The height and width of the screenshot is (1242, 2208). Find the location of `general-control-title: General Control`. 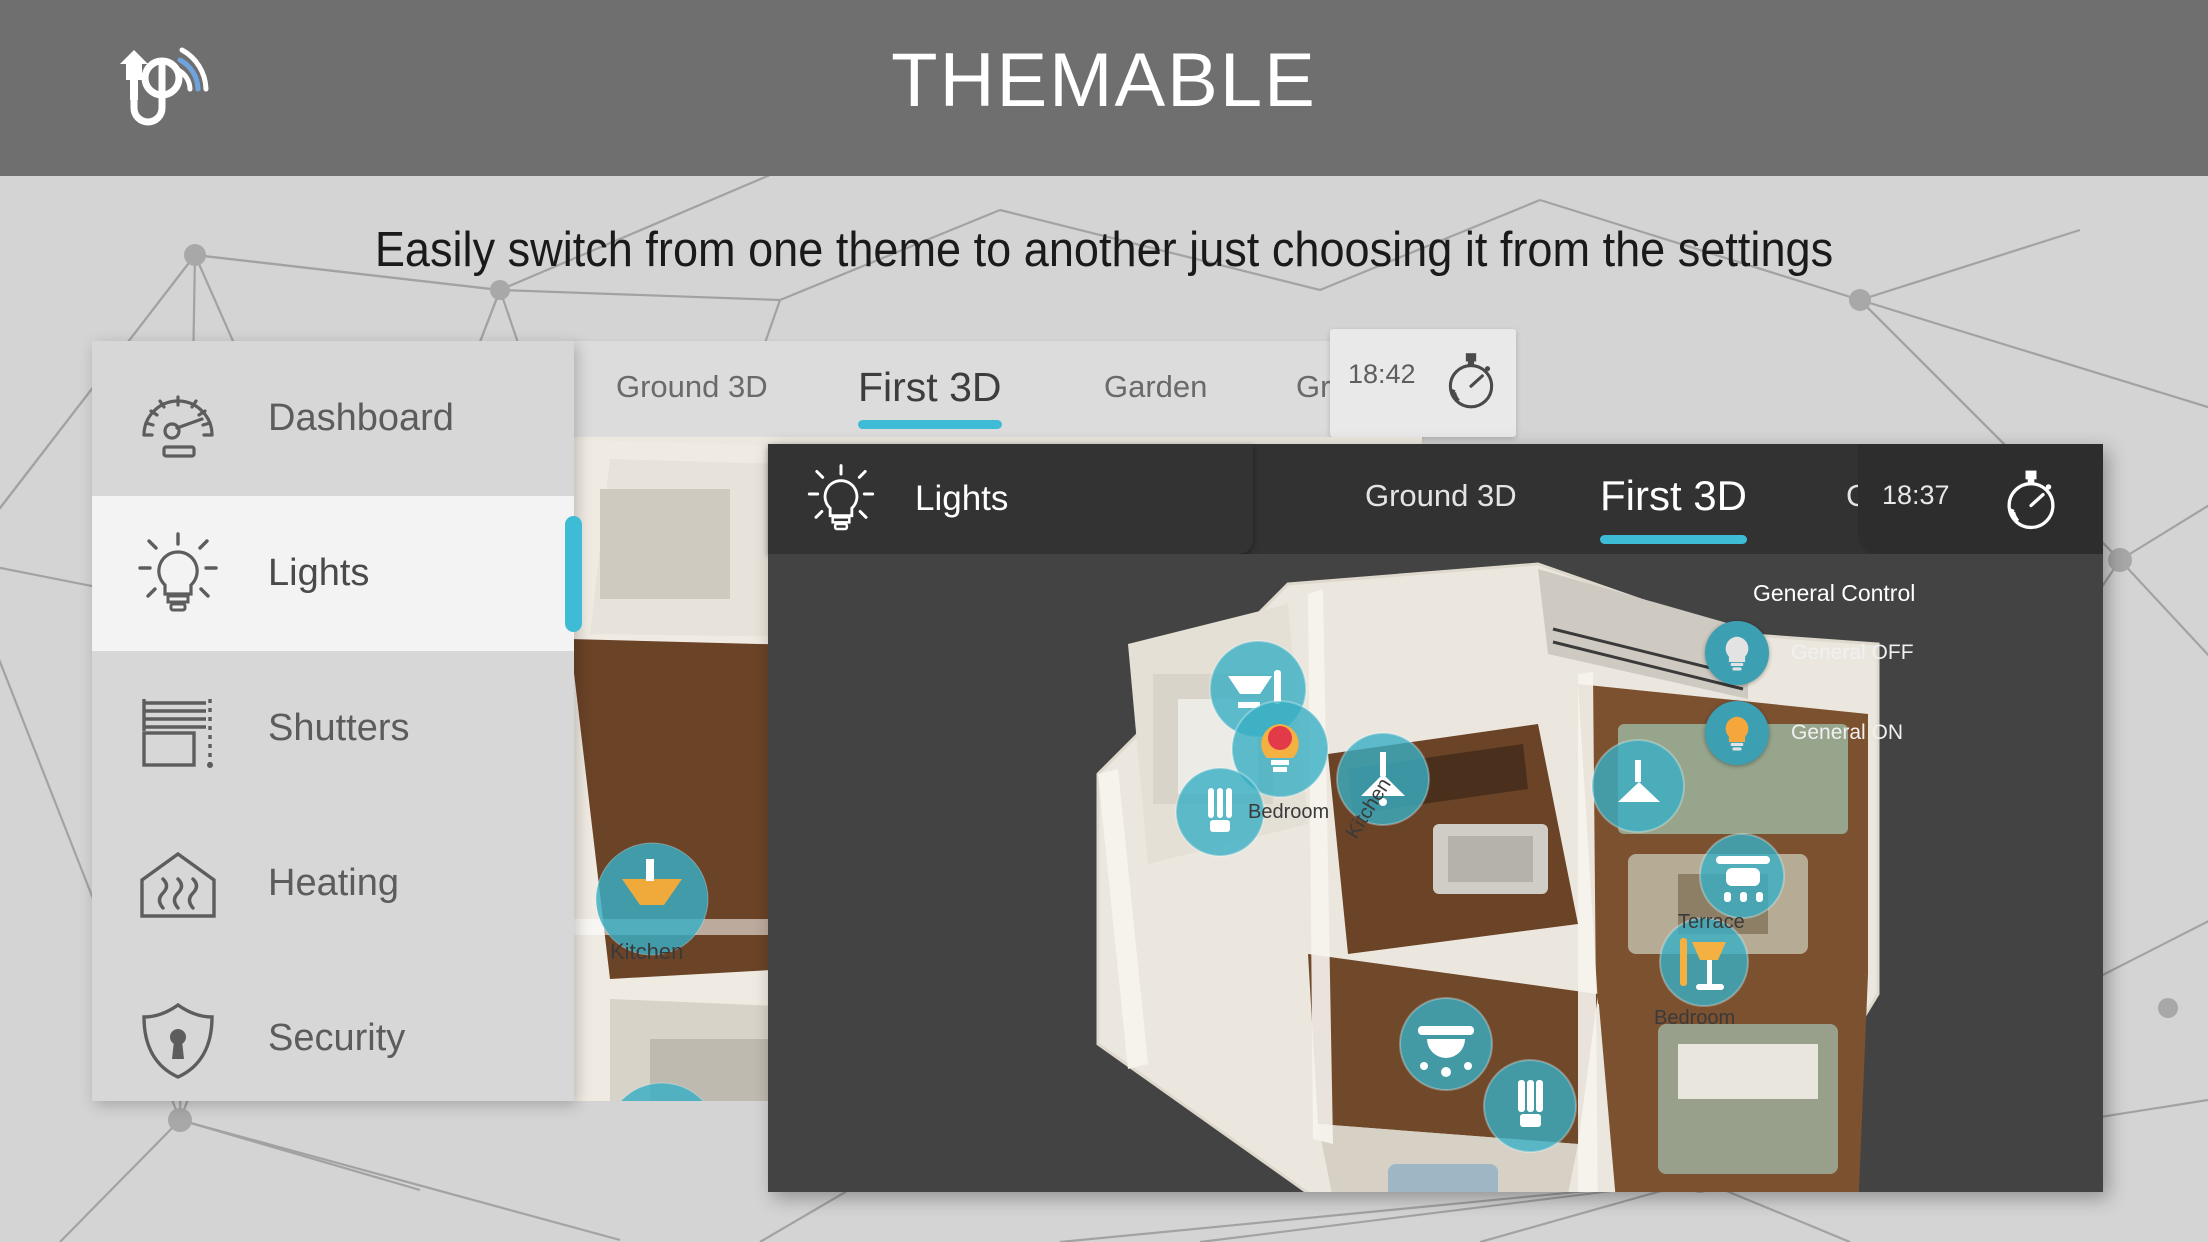

general-control-title: General Control is located at coordinates (1834, 593).